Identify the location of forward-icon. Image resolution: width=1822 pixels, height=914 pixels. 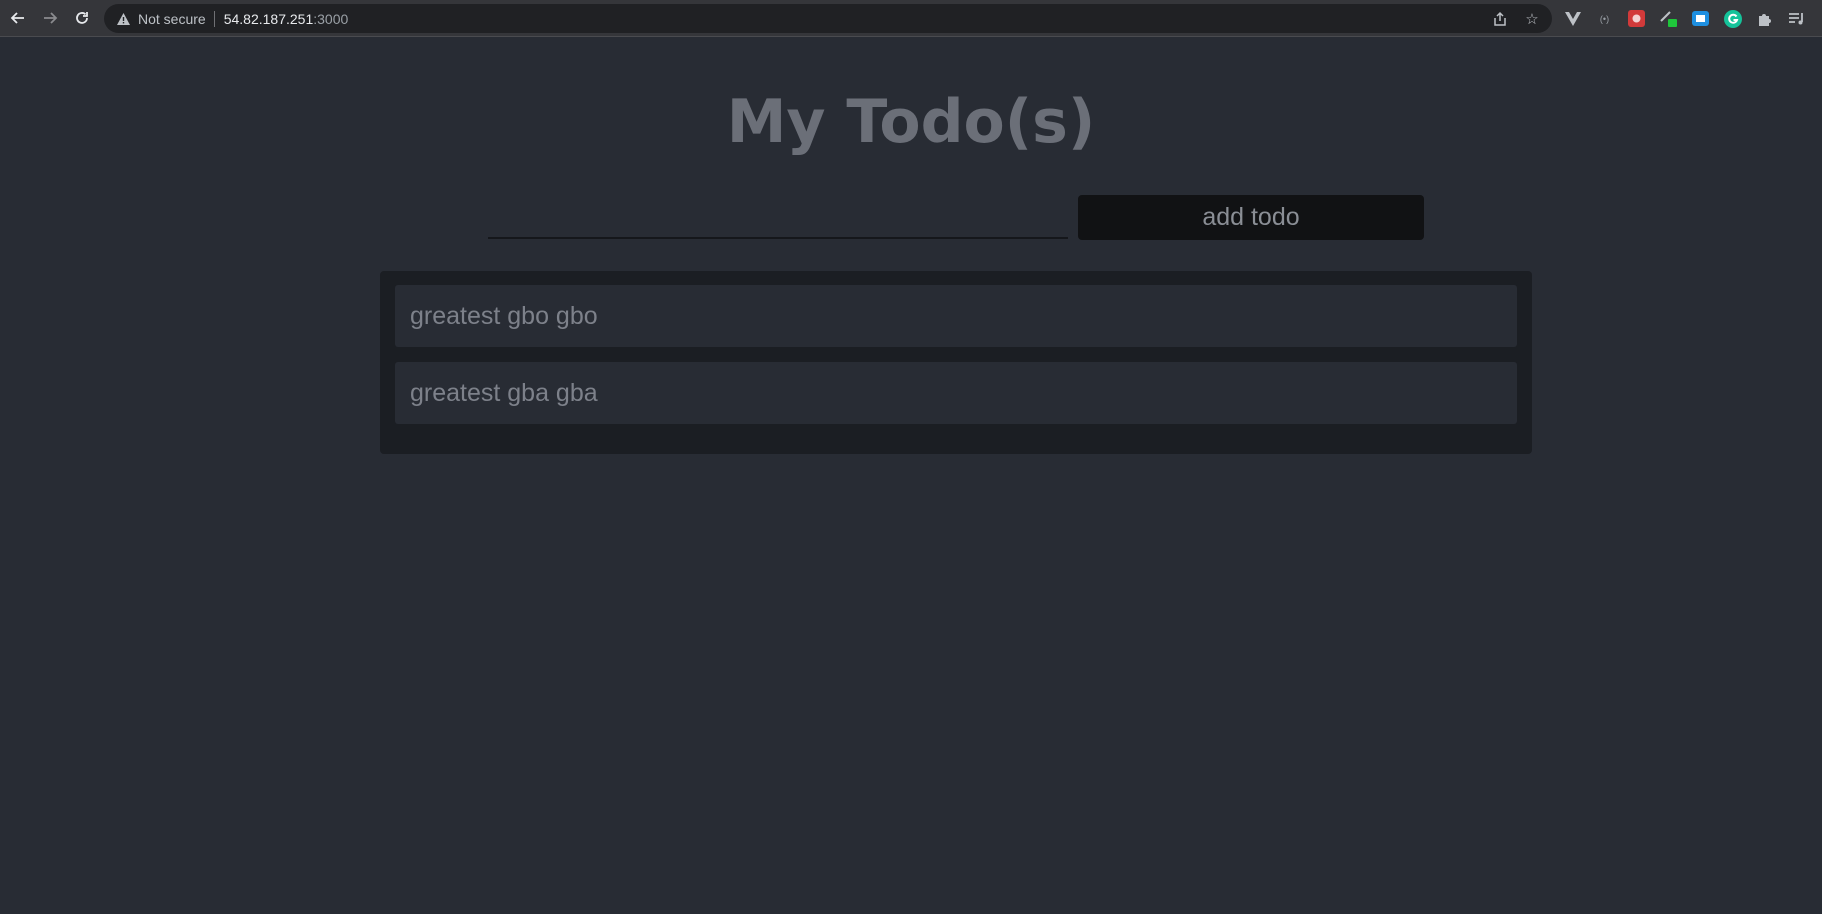
(50, 18).